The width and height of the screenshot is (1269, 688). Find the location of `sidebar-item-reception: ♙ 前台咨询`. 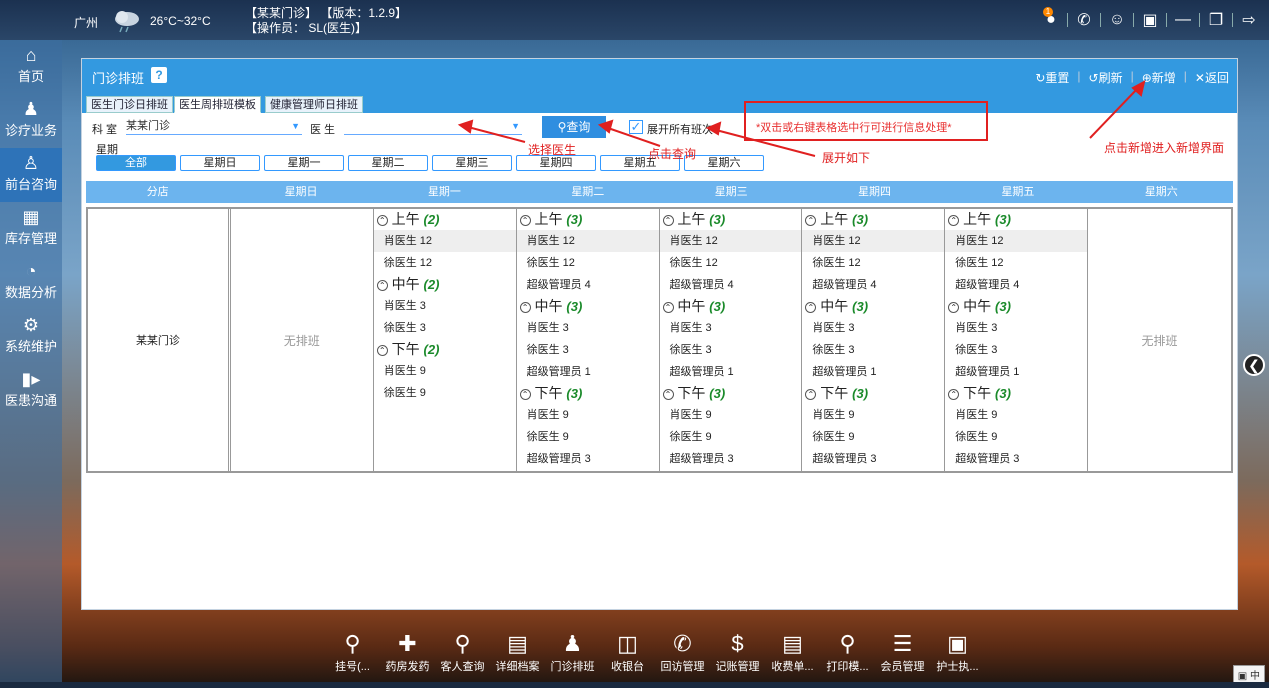

sidebar-item-reception: ♙ 前台咨询 is located at coordinates (31, 175).